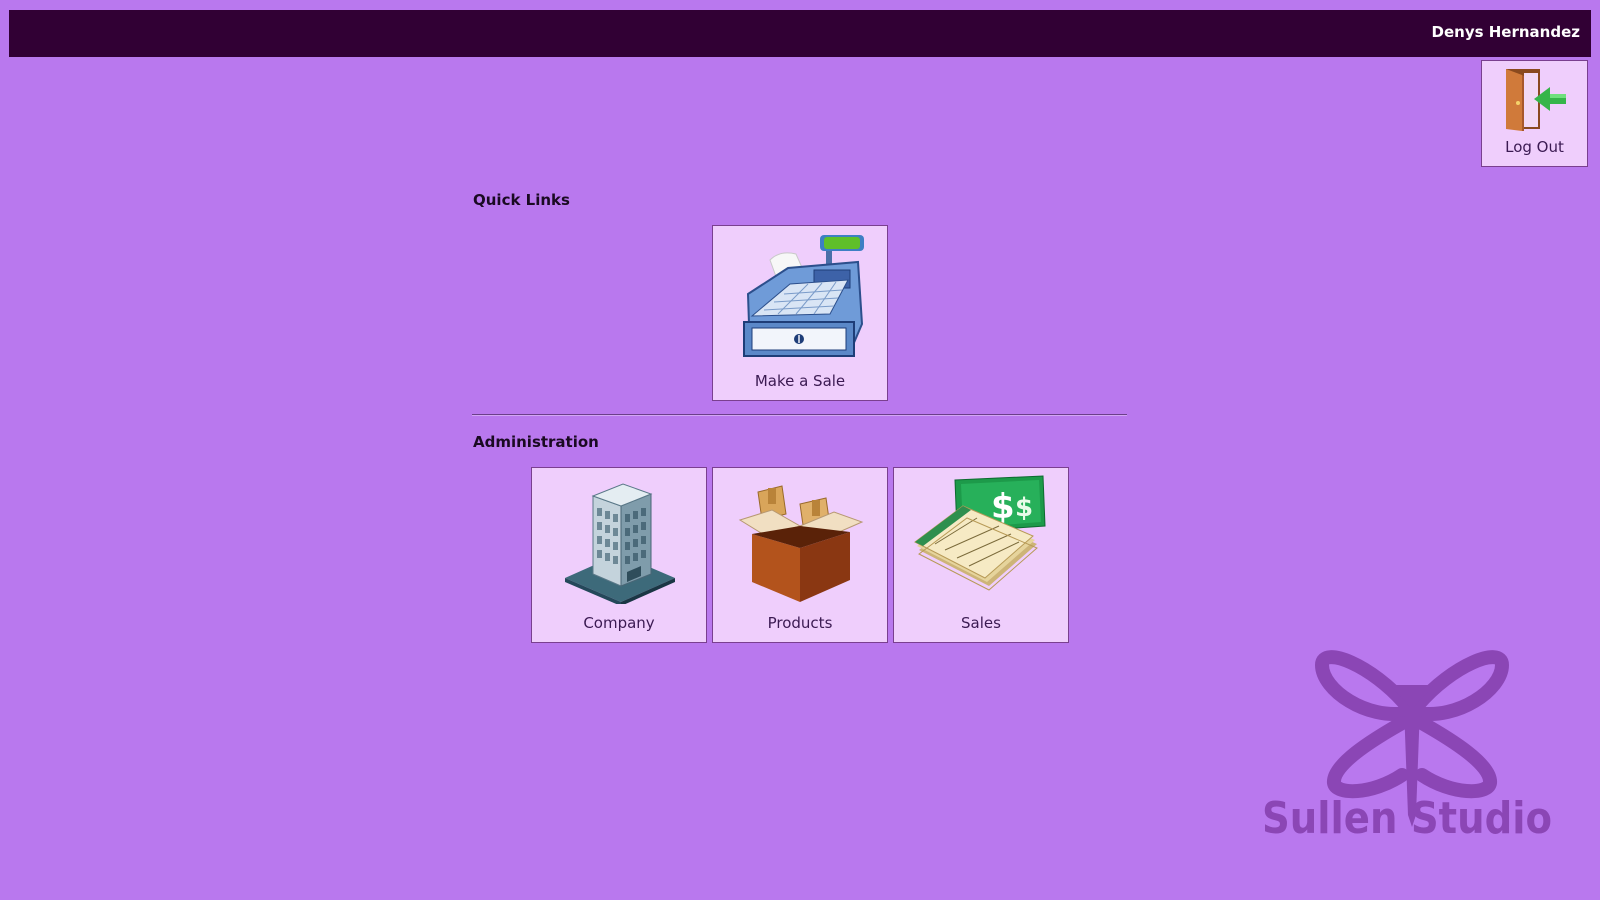 The image size is (1600, 900). I want to click on section-divider, so click(799, 415).